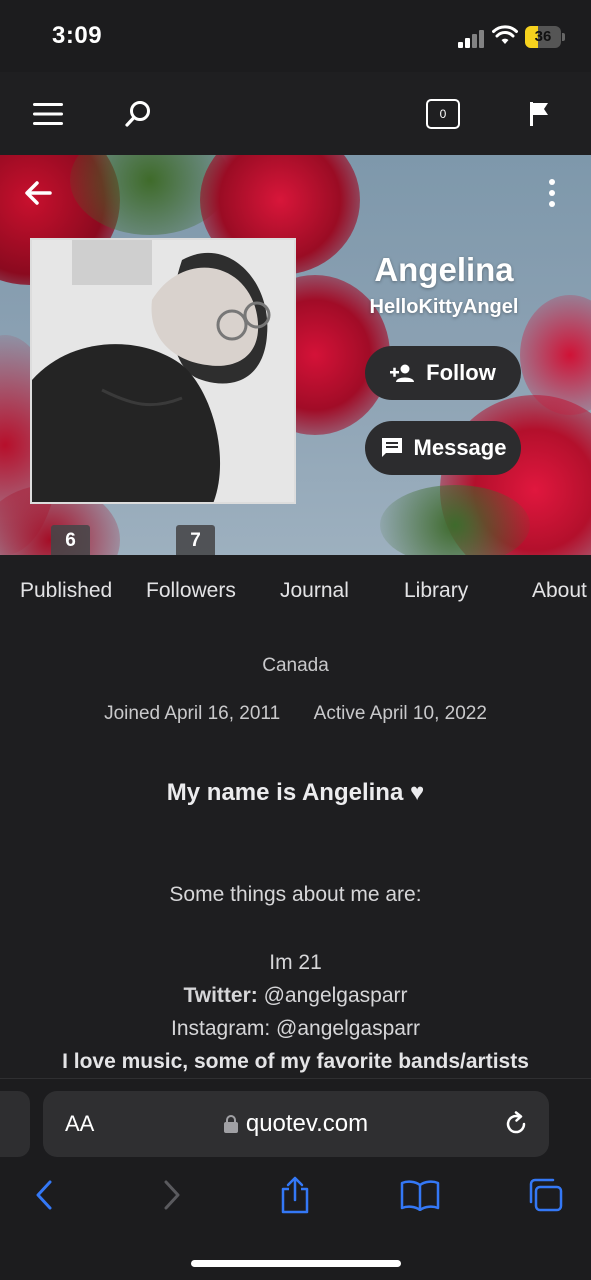 The image size is (591, 1280). I want to click on followers-count-badge: 7, so click(195, 540).